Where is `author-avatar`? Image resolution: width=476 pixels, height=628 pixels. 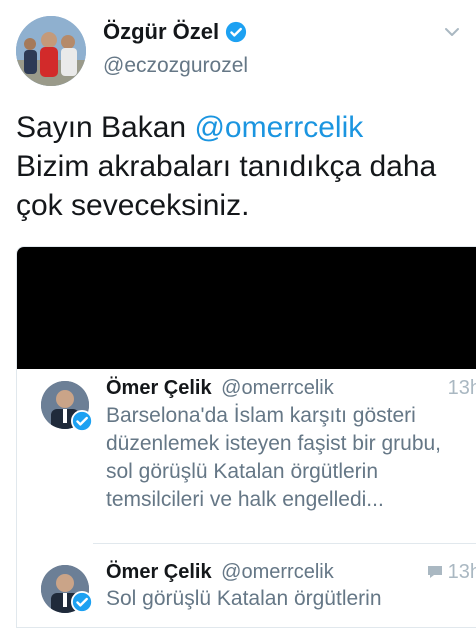 author-avatar is located at coordinates (51, 51).